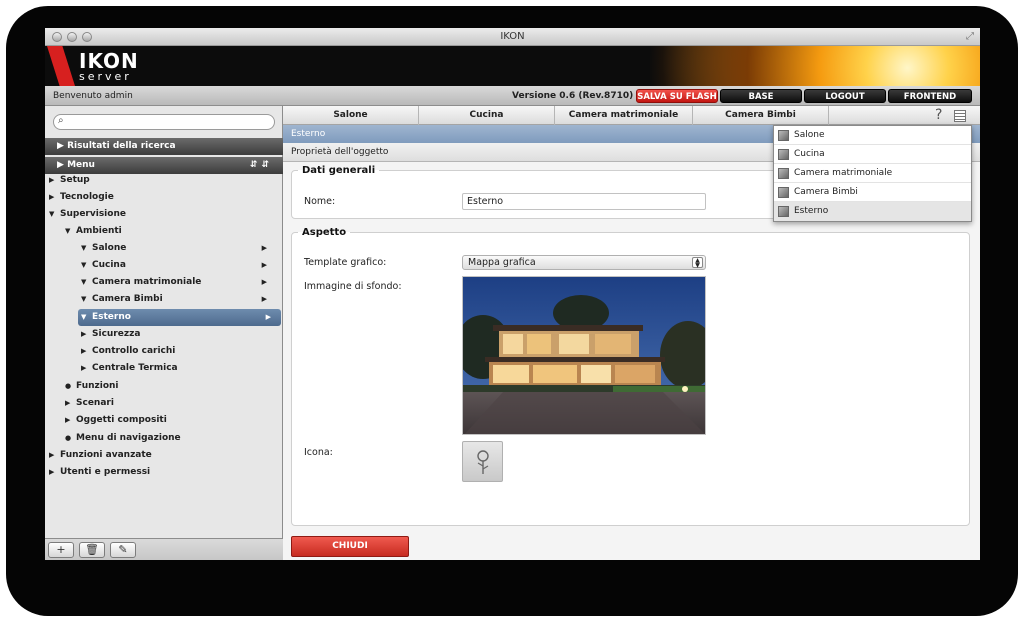 Image resolution: width=1024 pixels, height=622 pixels. I want to click on tree-item-supervisione: ▼ Supervisione, so click(87, 214).